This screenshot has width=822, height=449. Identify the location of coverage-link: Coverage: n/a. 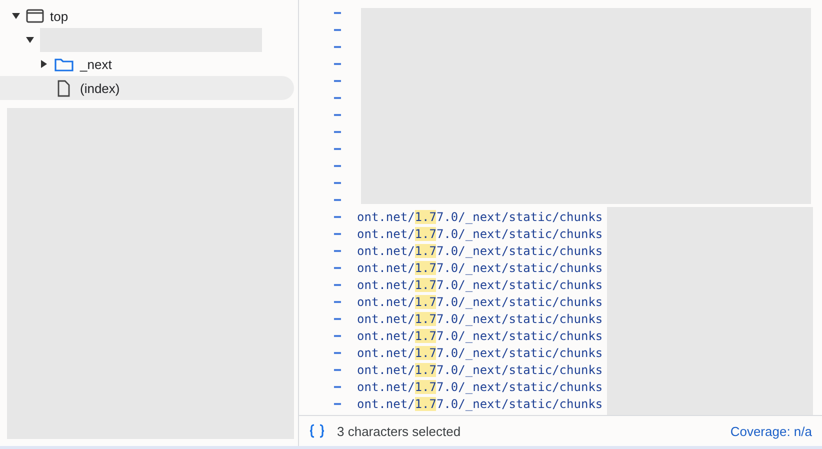
(771, 431).